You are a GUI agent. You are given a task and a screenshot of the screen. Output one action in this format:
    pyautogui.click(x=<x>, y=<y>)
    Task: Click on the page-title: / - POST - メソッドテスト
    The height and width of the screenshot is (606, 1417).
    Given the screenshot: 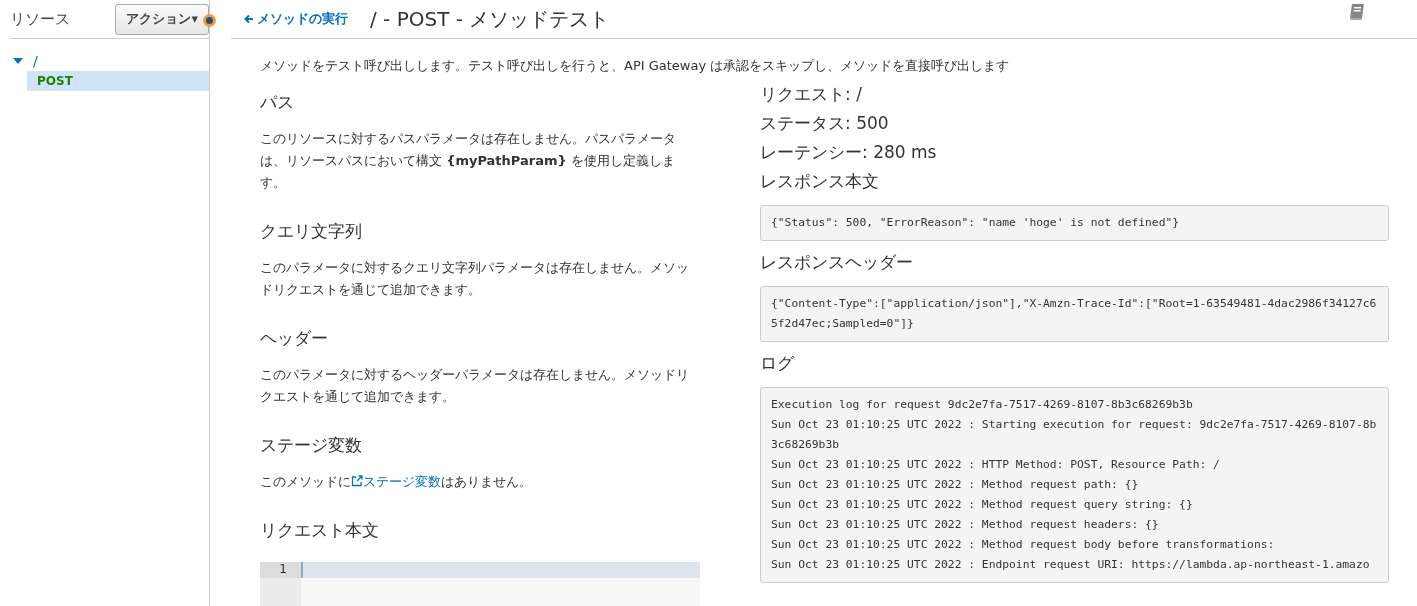 What is the action you would take?
    pyautogui.click(x=490, y=19)
    